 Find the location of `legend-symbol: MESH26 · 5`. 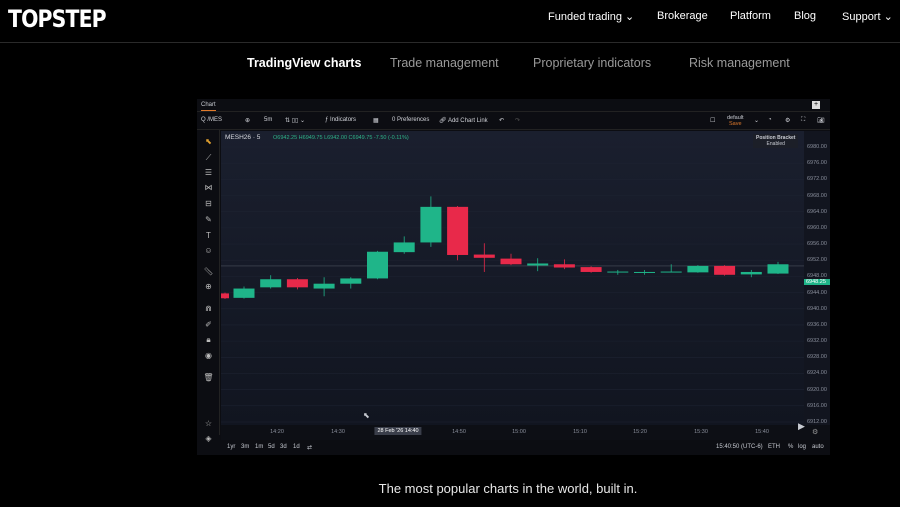

legend-symbol: MESH26 · 5 is located at coordinates (242, 137).